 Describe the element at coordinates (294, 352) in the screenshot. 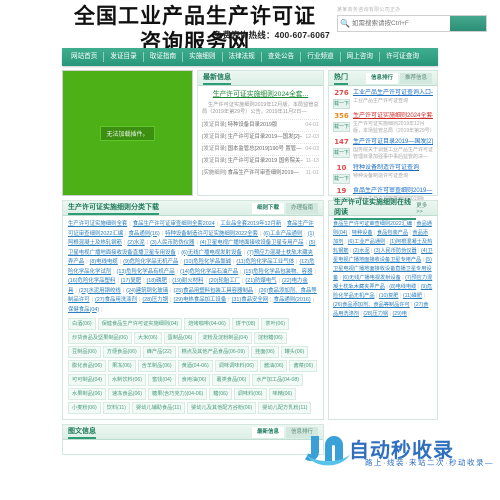

I see `category-chip: 罐头(06)` at that location.